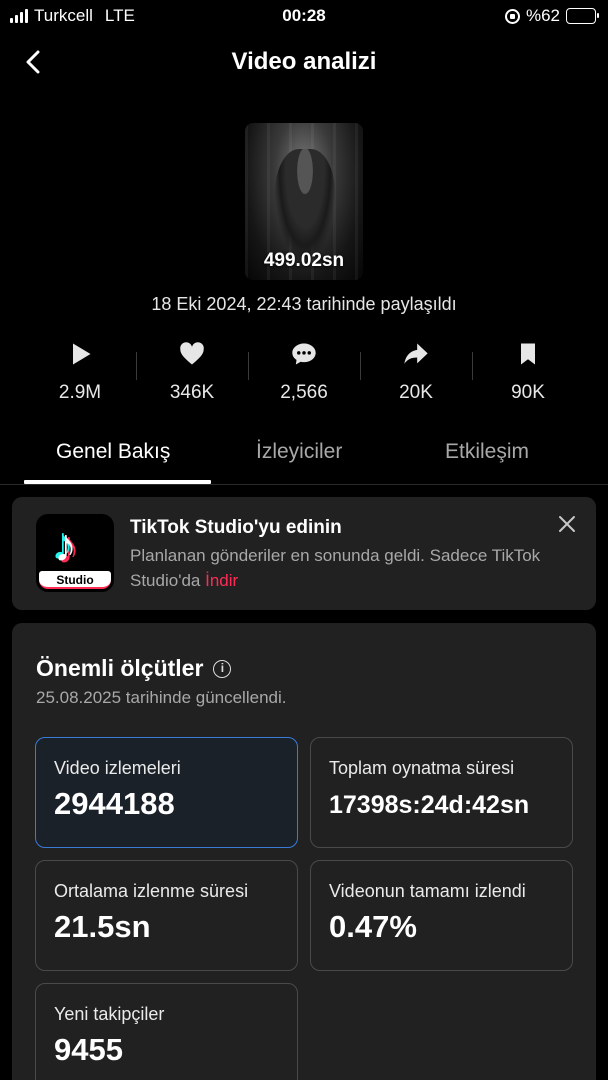 The image size is (608, 1080). What do you see at coordinates (512, 16) in the screenshot?
I see `orientation-lock-icon` at bounding box center [512, 16].